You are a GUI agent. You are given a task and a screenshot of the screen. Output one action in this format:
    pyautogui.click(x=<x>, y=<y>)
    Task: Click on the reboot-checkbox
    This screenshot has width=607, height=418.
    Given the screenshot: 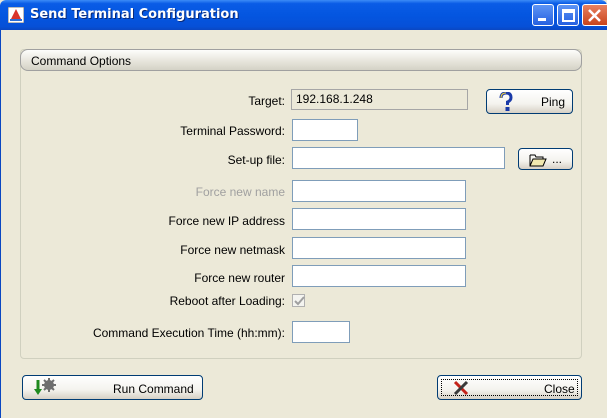 What is the action you would take?
    pyautogui.click(x=298, y=300)
    